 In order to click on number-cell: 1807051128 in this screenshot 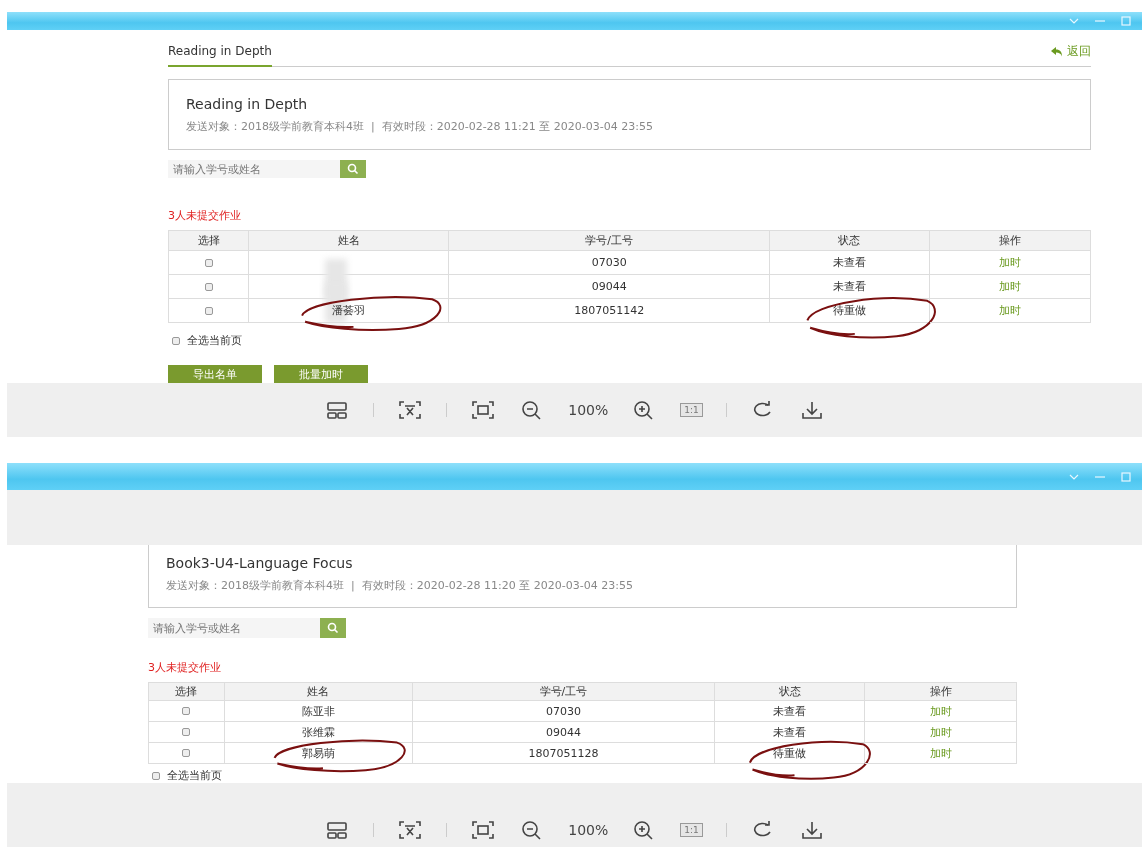, I will do `click(563, 753)`.